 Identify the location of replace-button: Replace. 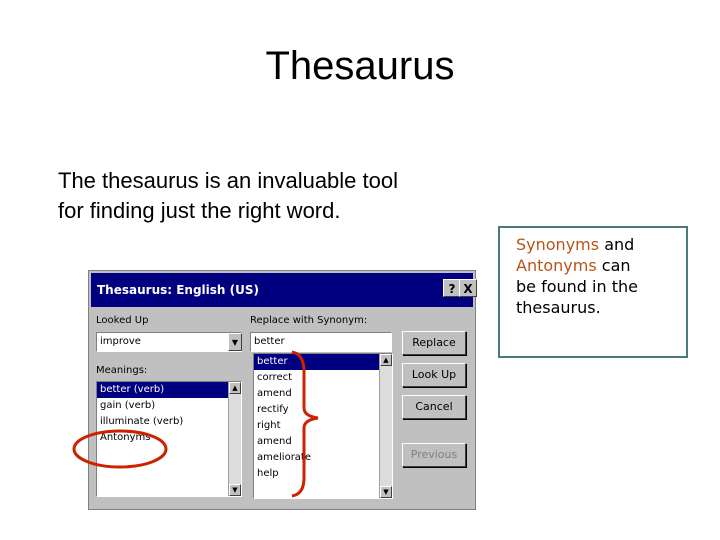
(434, 343).